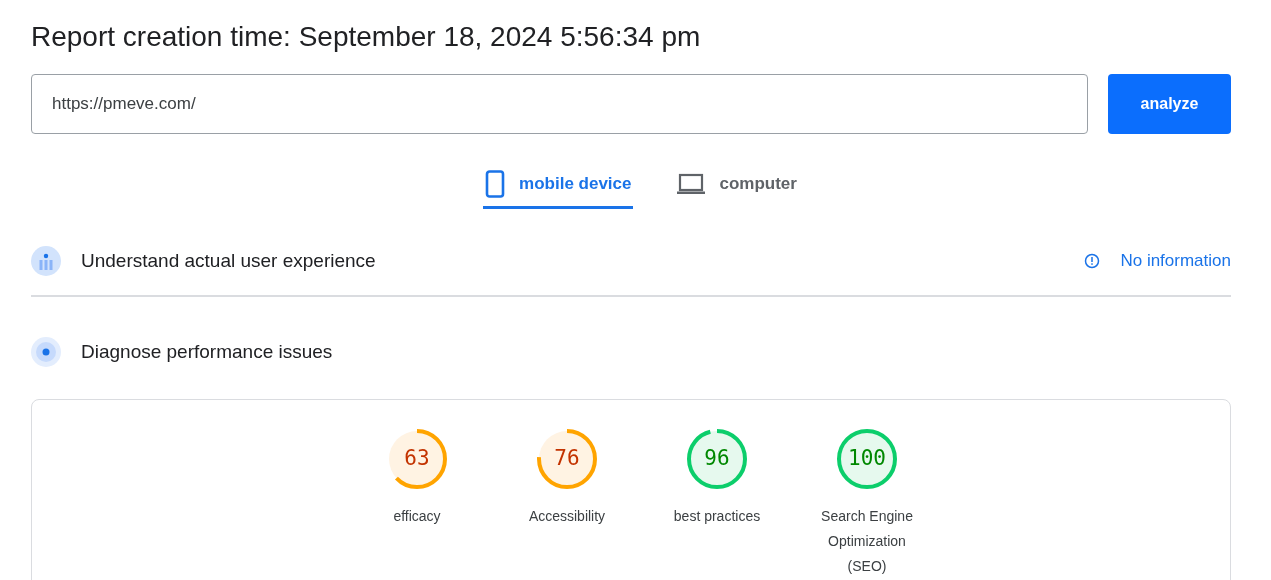 The height and width of the screenshot is (580, 1271). I want to click on score-label: Search Engine Optimization (SEO), so click(867, 541).